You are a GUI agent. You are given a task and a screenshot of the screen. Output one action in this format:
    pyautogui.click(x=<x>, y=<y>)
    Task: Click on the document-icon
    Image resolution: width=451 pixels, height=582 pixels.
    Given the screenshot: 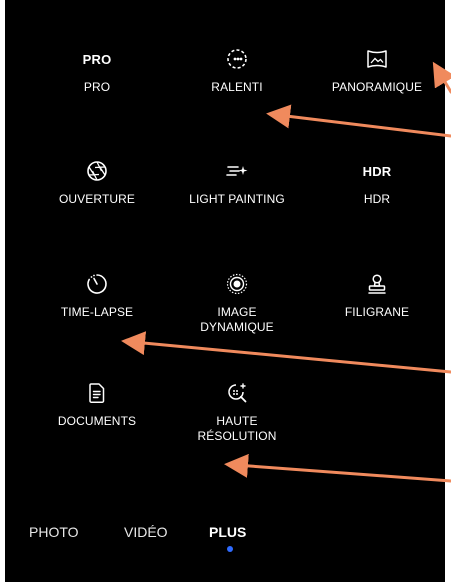 What is the action you would take?
    pyautogui.click(x=97, y=393)
    